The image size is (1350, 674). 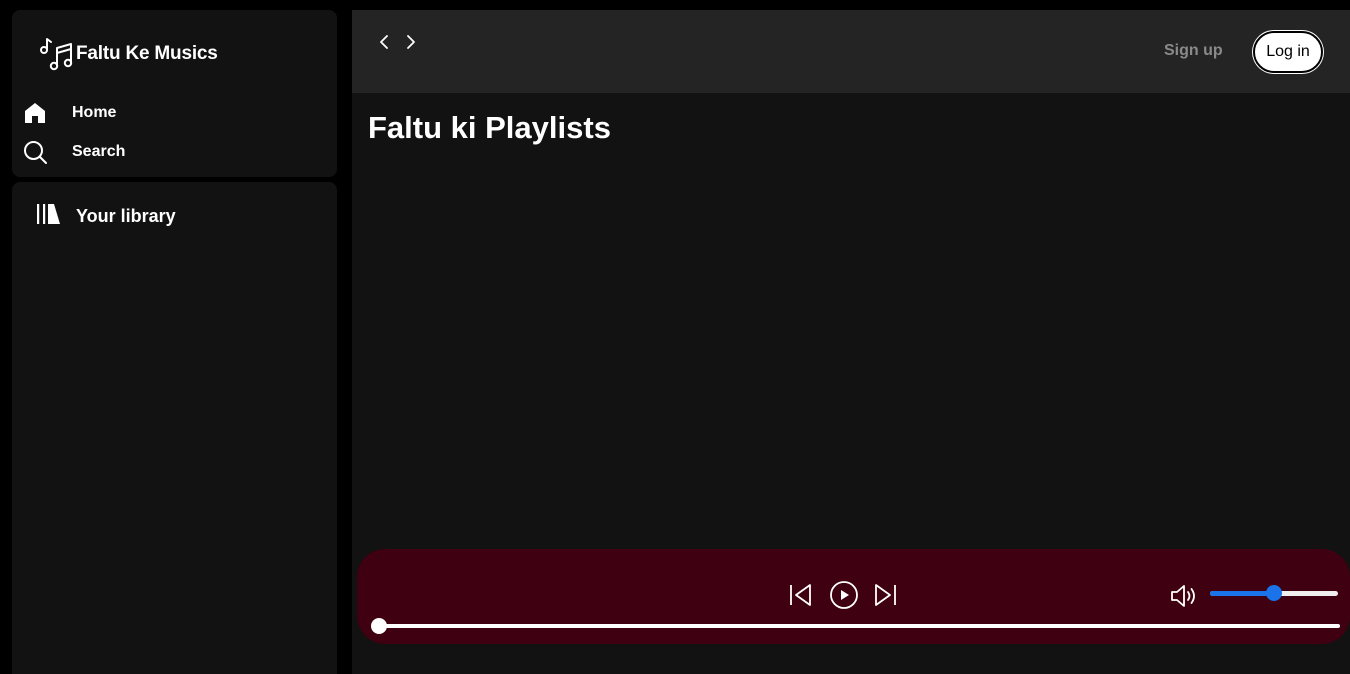 I want to click on nav-item-search: Search, so click(x=73, y=152).